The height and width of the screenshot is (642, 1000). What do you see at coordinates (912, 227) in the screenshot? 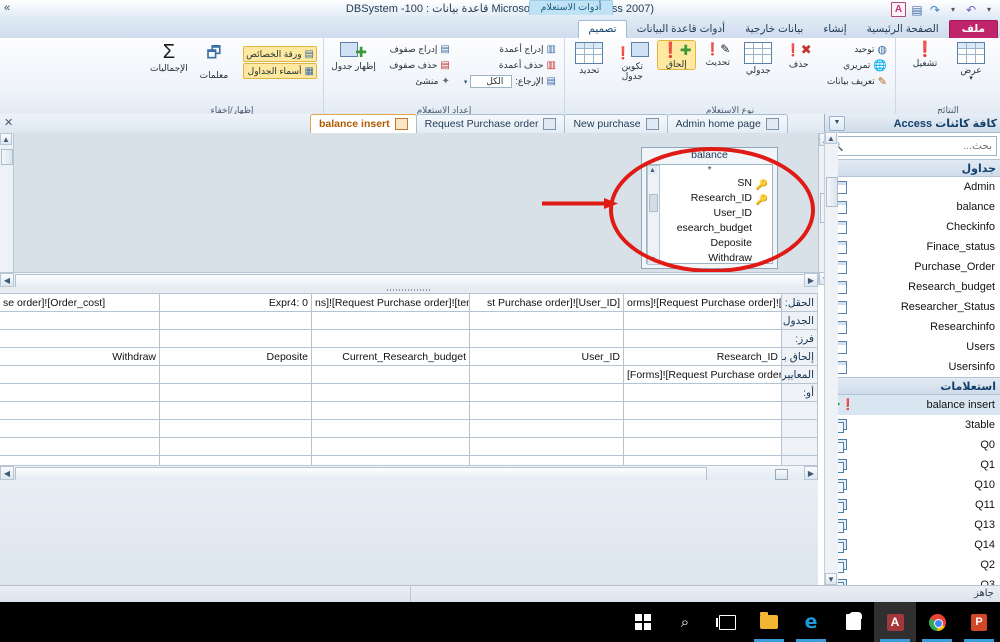
I see `nav-item-checkinfo: Checkinfo` at bounding box center [912, 227].